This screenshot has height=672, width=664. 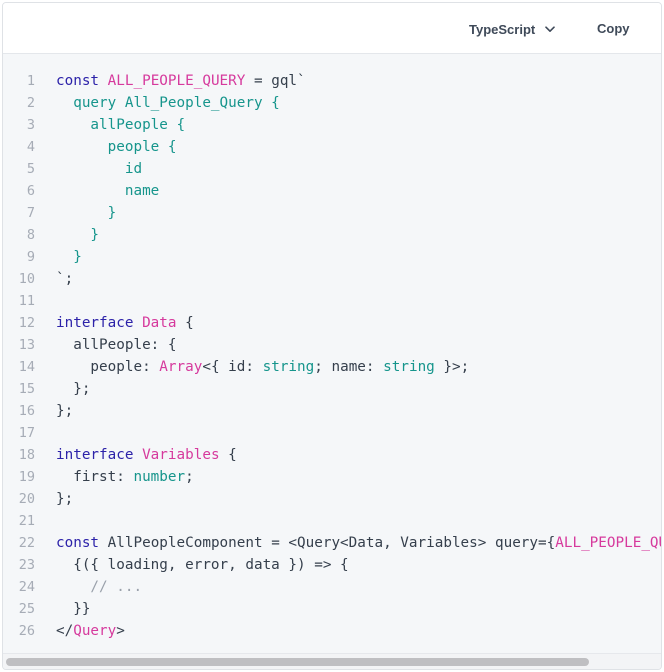 I want to click on code-text: name, so click(x=107, y=191).